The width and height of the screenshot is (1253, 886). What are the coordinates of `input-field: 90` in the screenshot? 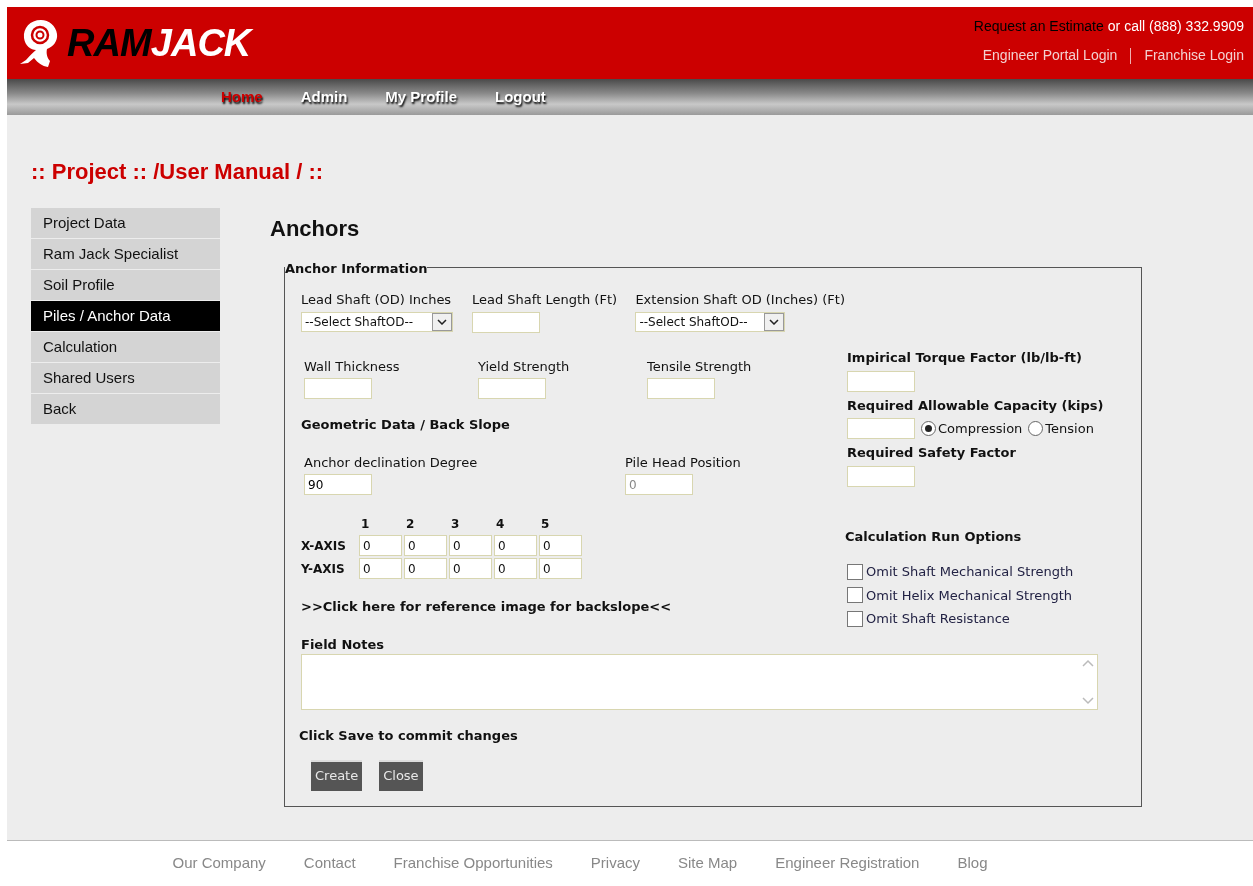 It's located at (338, 484).